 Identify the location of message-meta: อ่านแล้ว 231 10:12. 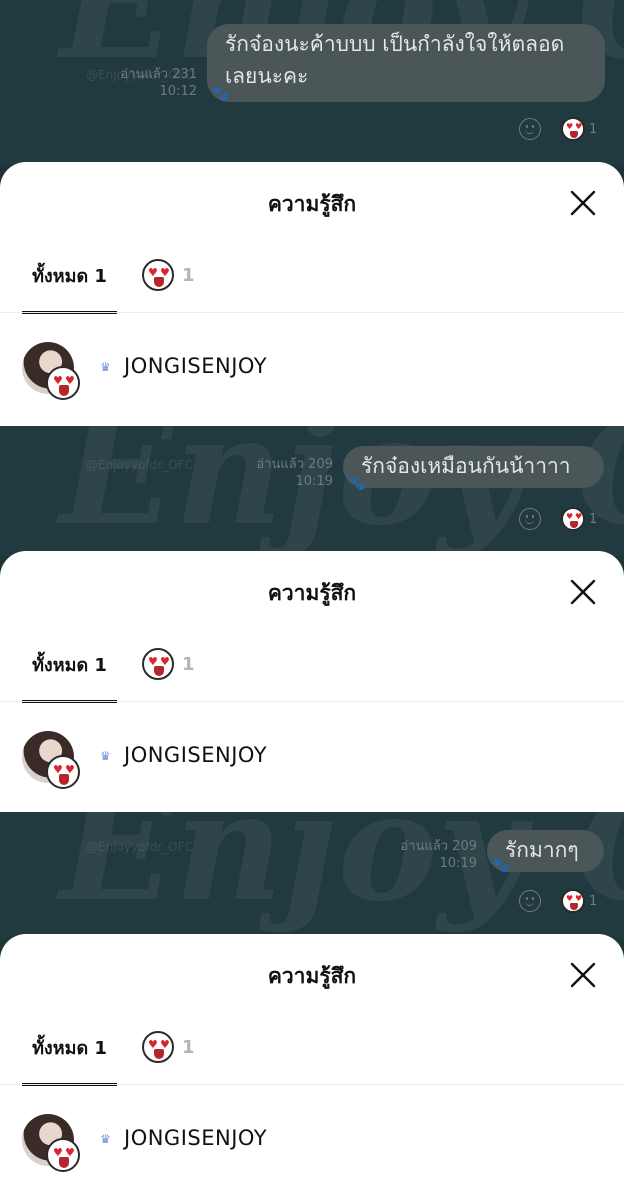
(148, 83).